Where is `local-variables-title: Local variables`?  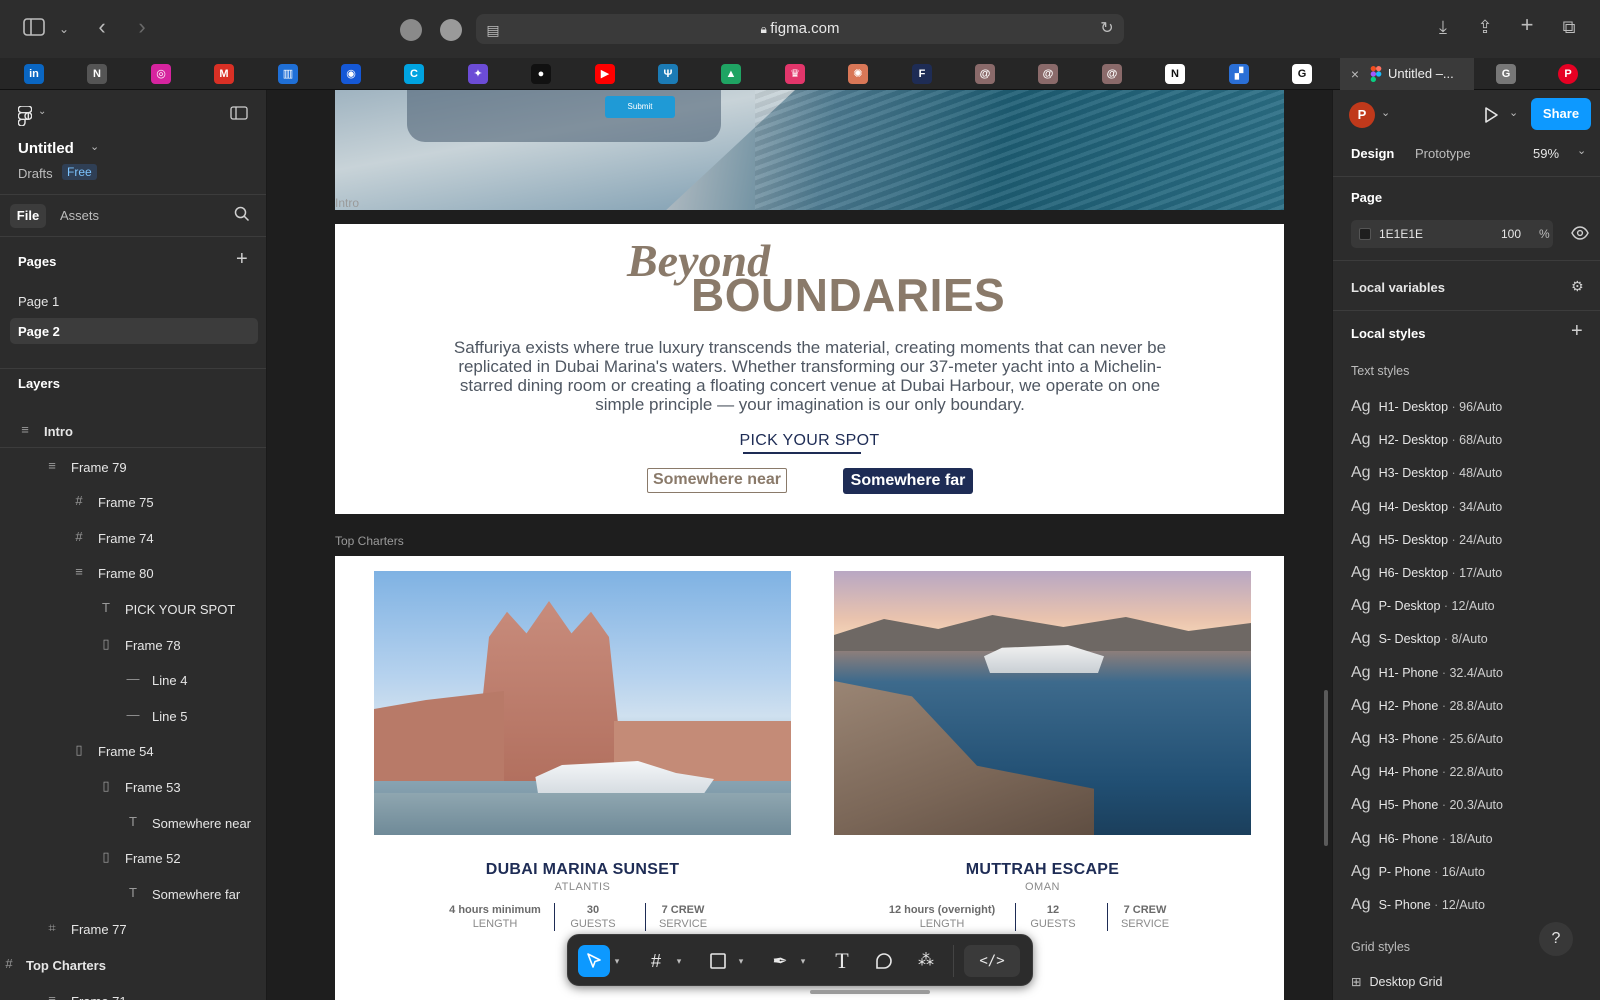 local-variables-title: Local variables is located at coordinates (1398, 287).